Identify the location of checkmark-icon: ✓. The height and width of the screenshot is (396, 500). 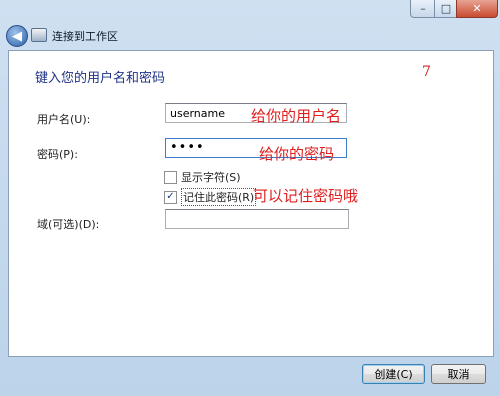
(170, 196).